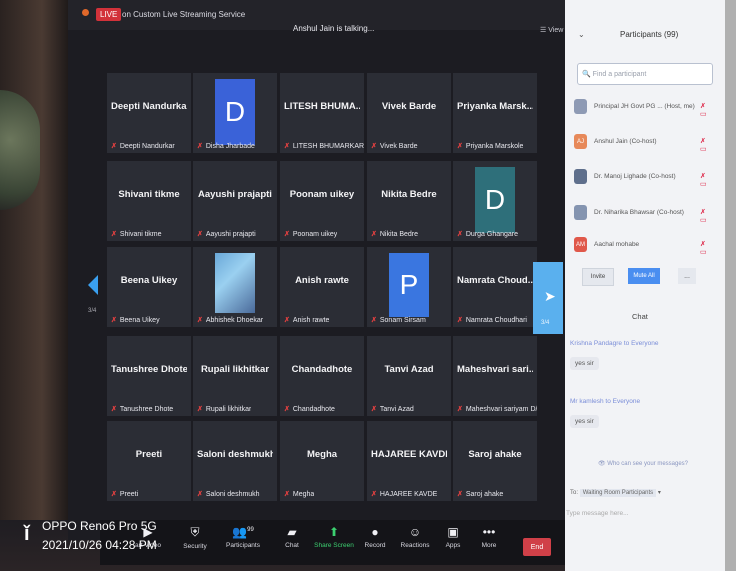 The height and width of the screenshot is (571, 736). Describe the element at coordinates (125, 494) in the screenshot. I see `participant-name-label: ✗ Preeti` at that location.